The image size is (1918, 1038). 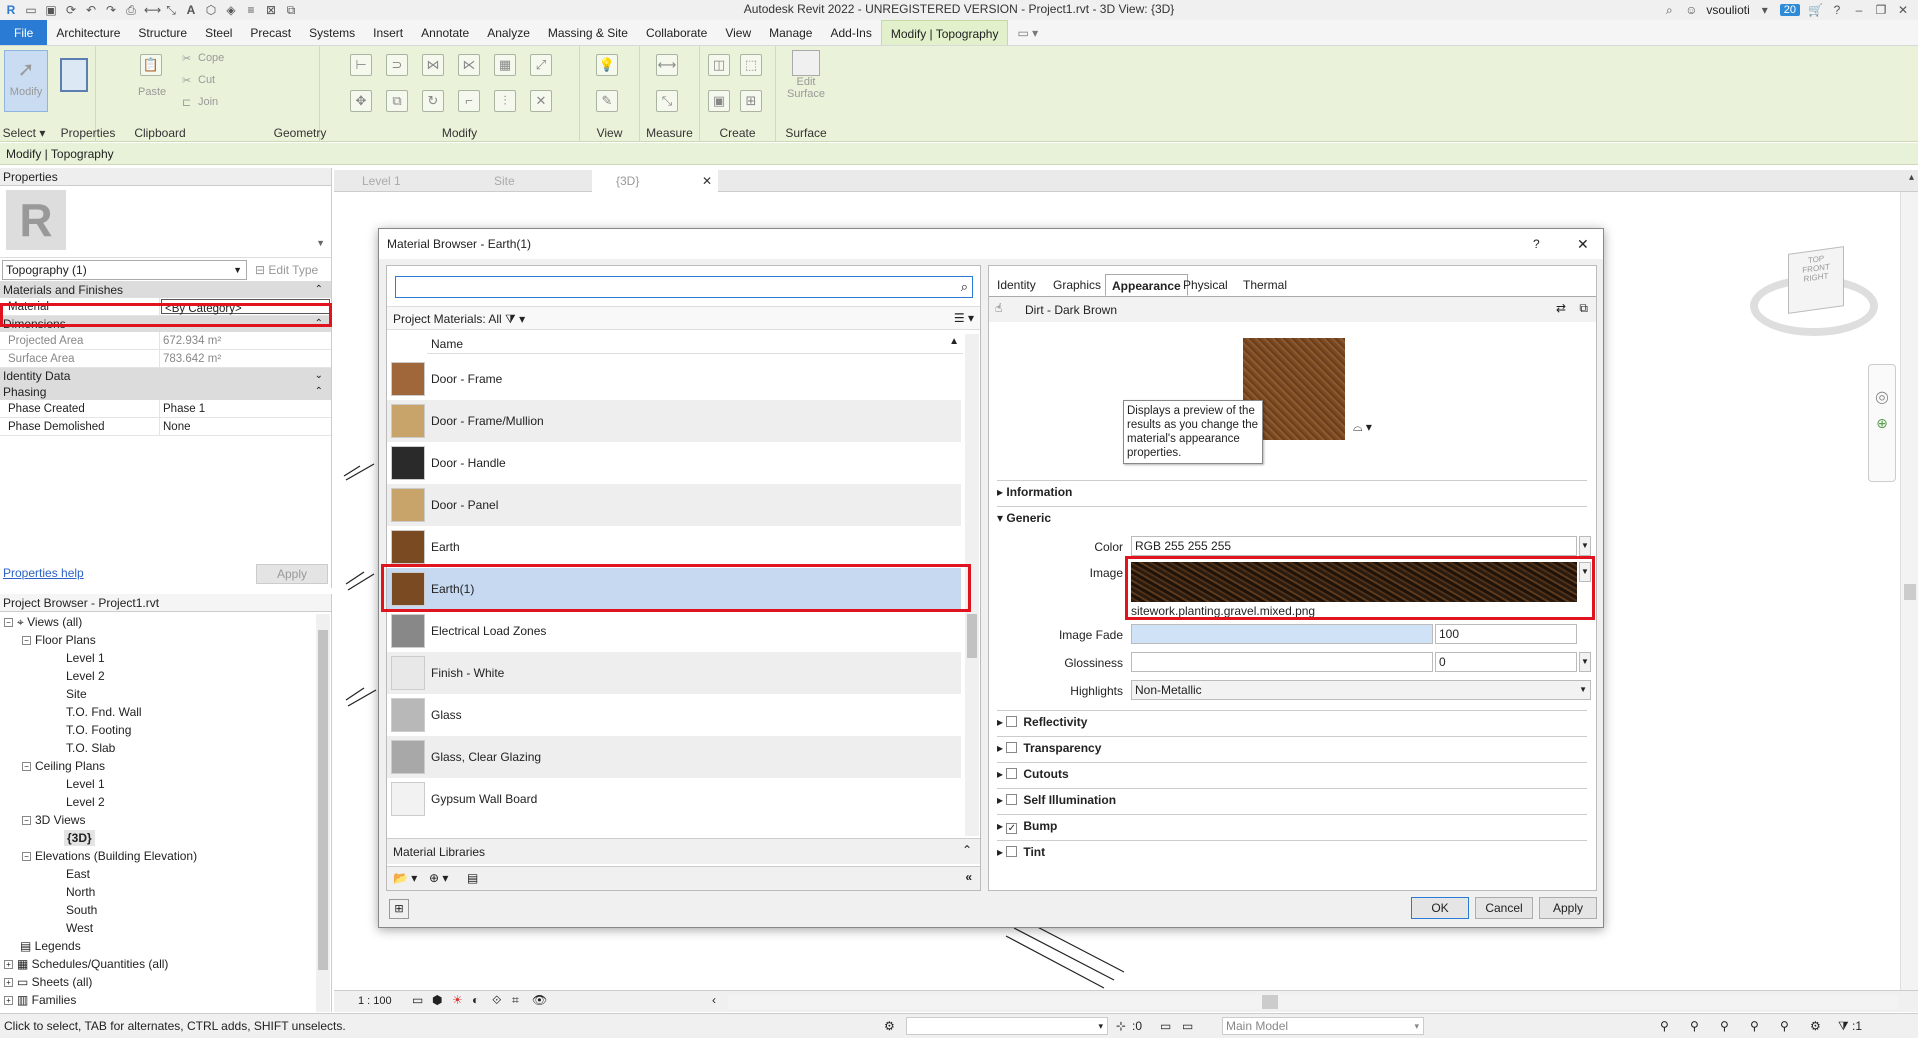 What do you see at coordinates (1012, 828) in the screenshot?
I see `bump-checkbox: ✓` at bounding box center [1012, 828].